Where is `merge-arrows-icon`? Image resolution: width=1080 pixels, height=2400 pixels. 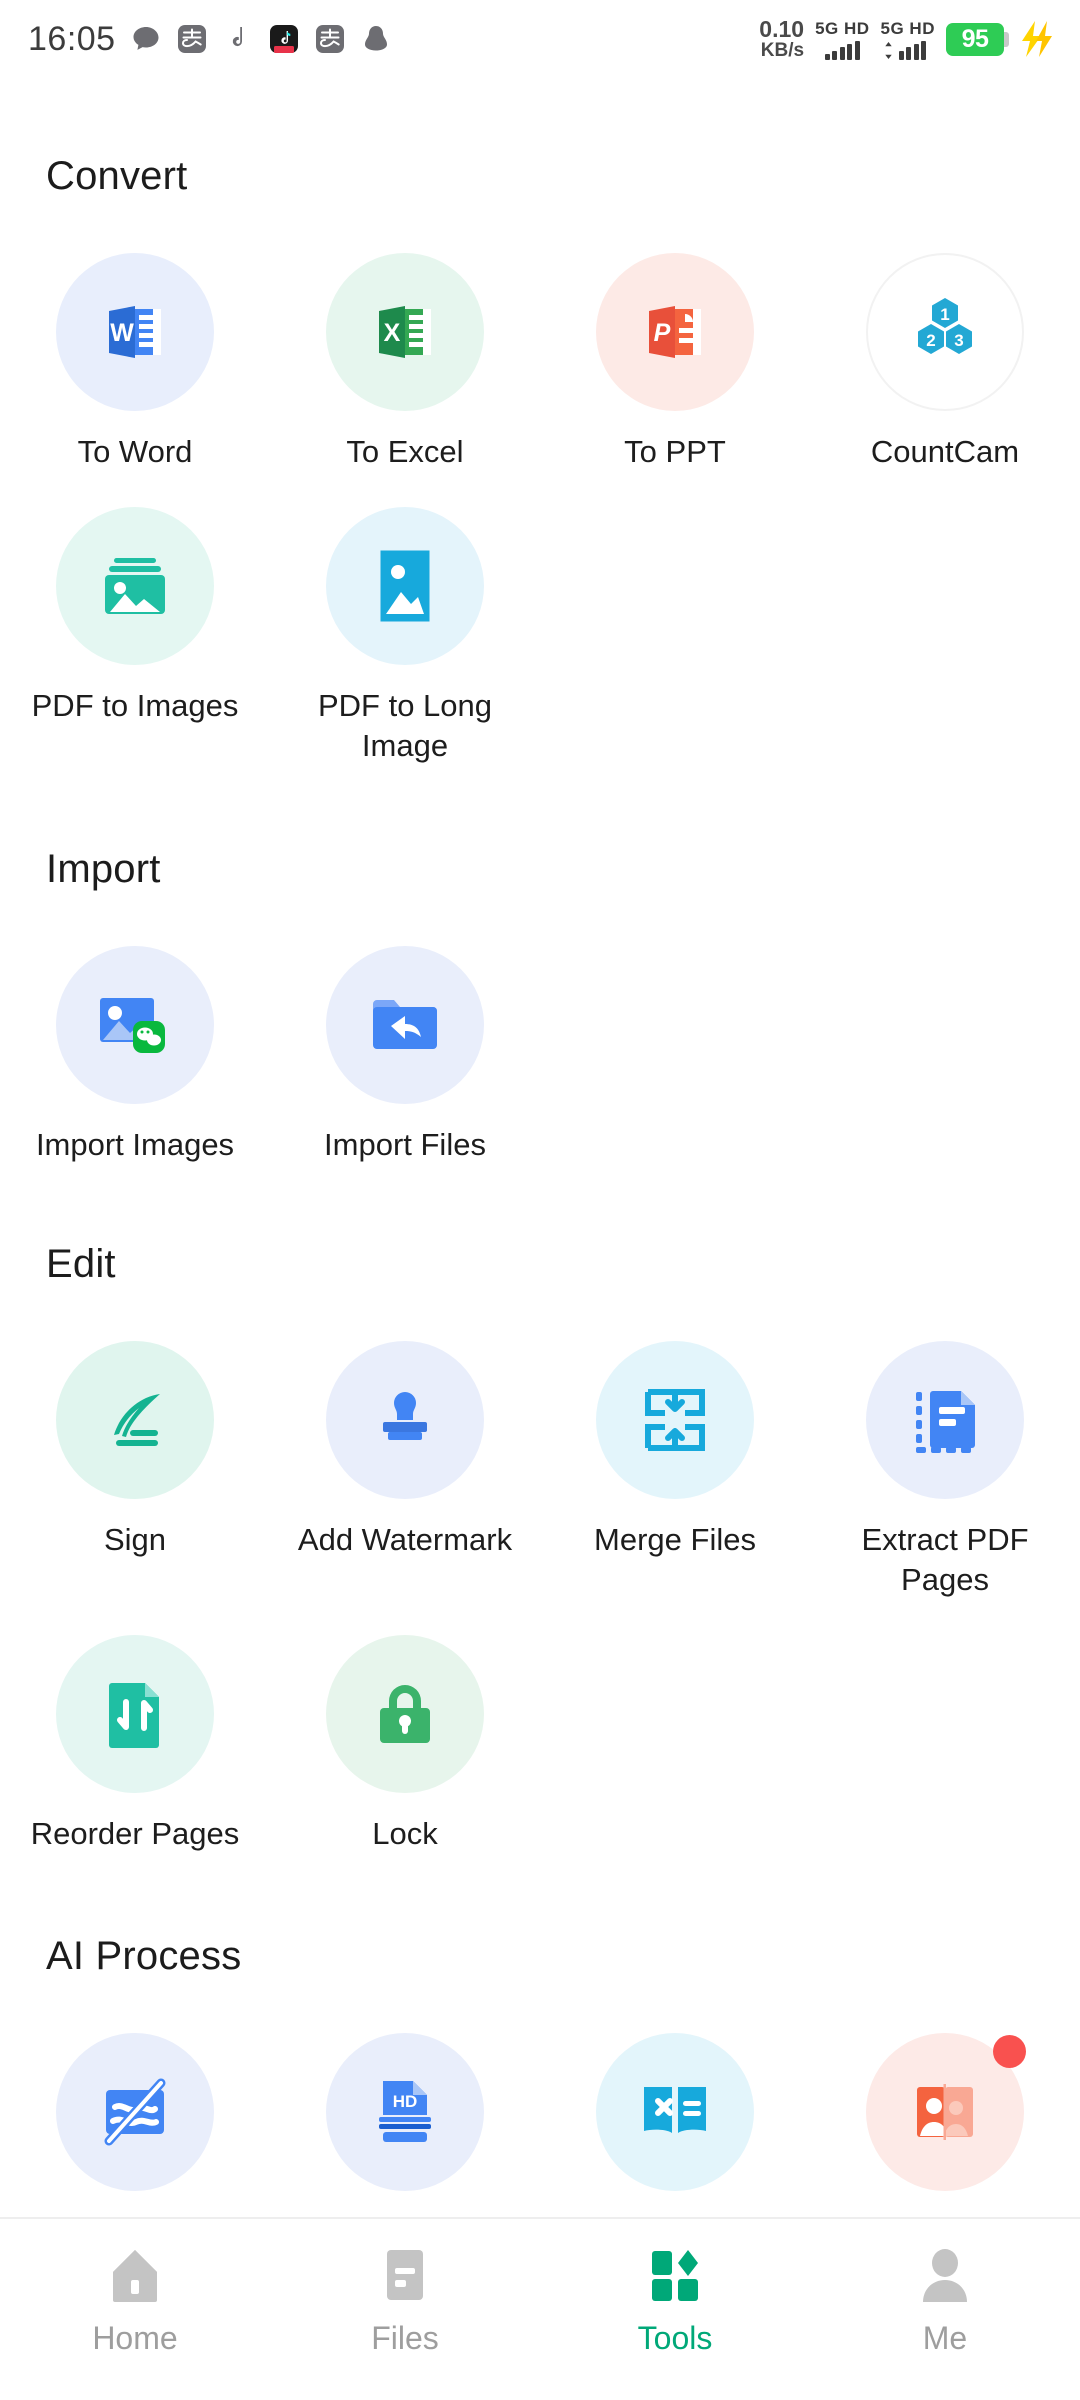
merge-arrows-icon is located at coordinates (675, 1420).